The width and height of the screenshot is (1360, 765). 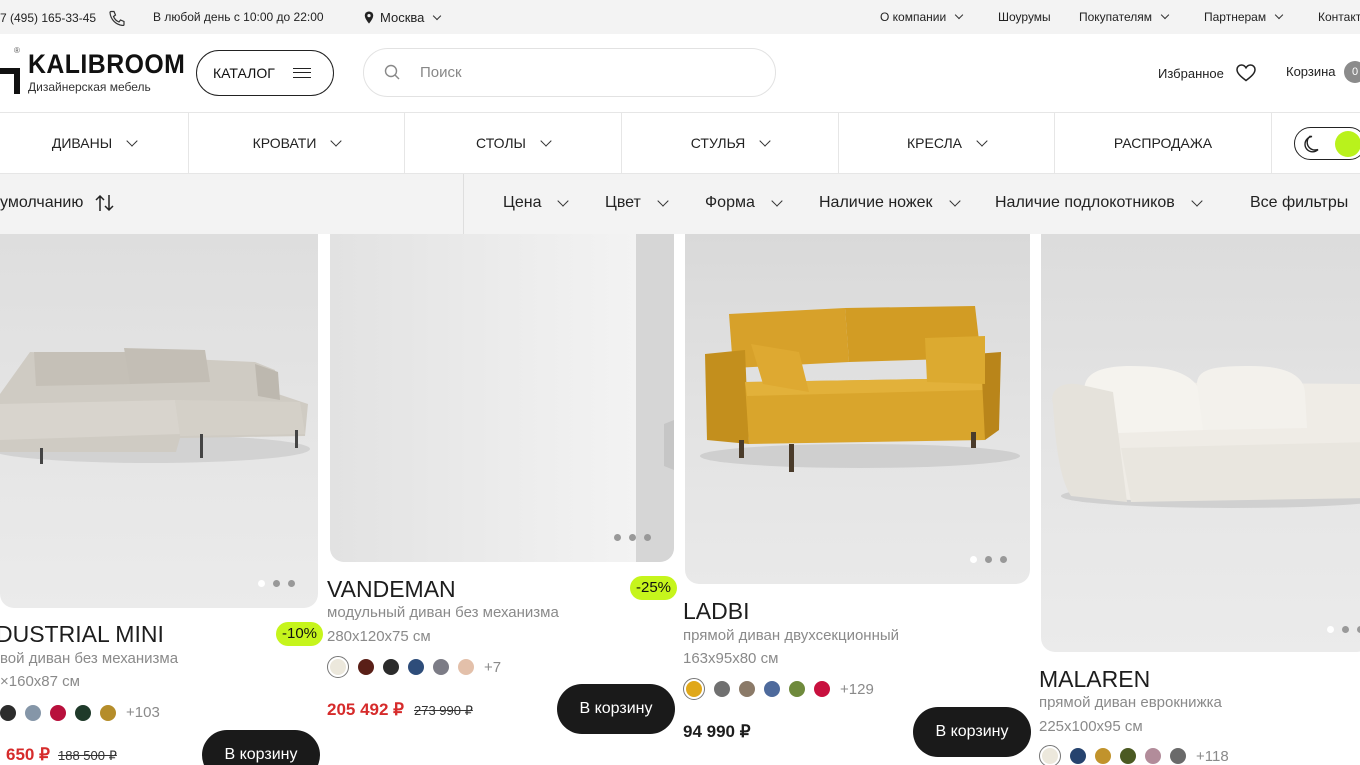 I want to click on sort-label: умолчанию, so click(x=42, y=202).